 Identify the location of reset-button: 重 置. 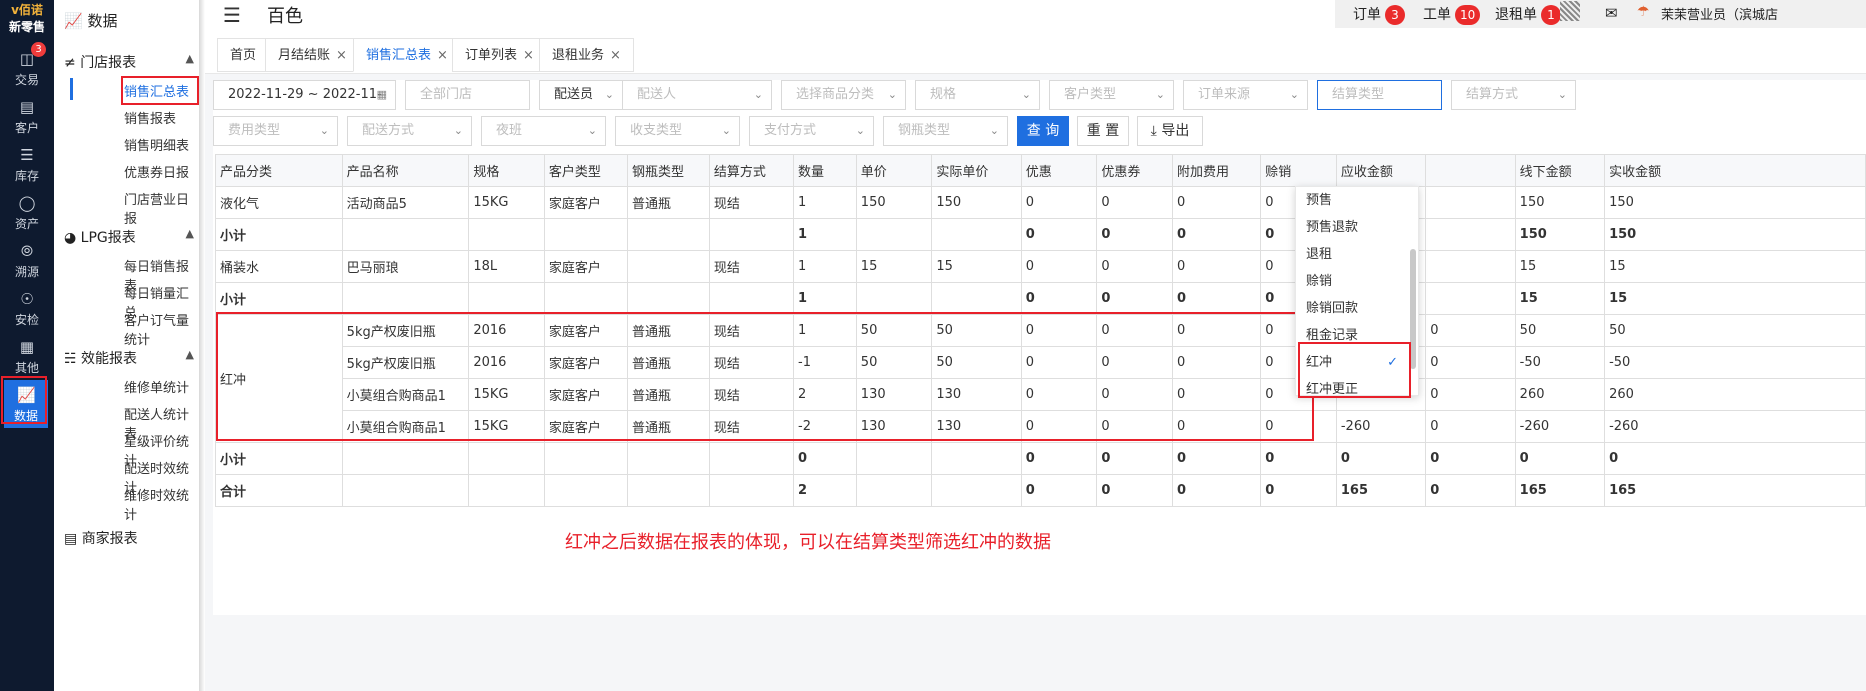
(1103, 131).